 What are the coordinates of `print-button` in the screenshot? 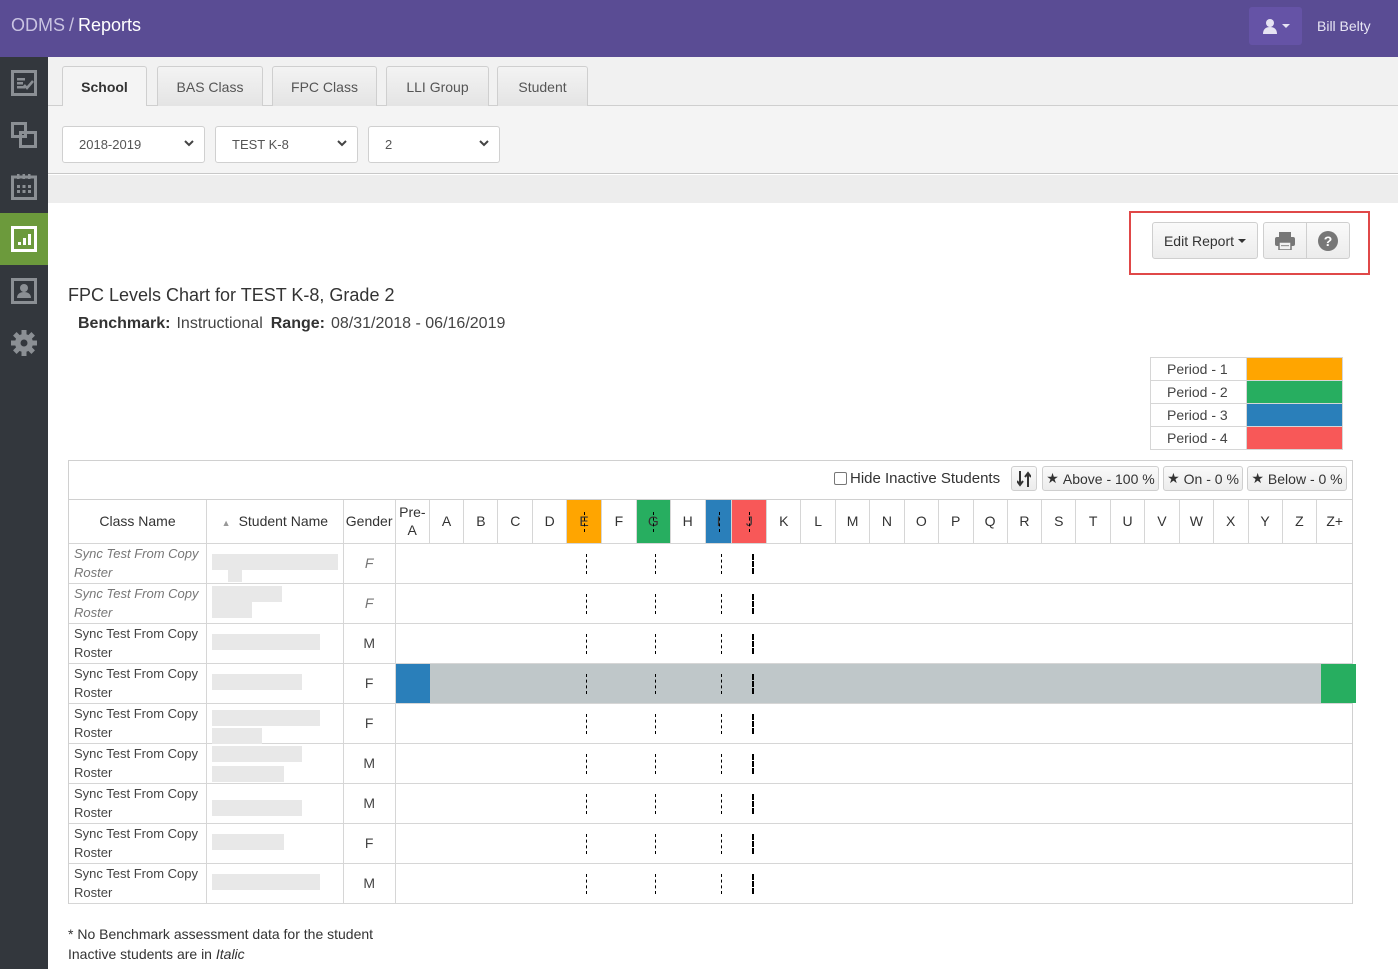 It's located at (1285, 240).